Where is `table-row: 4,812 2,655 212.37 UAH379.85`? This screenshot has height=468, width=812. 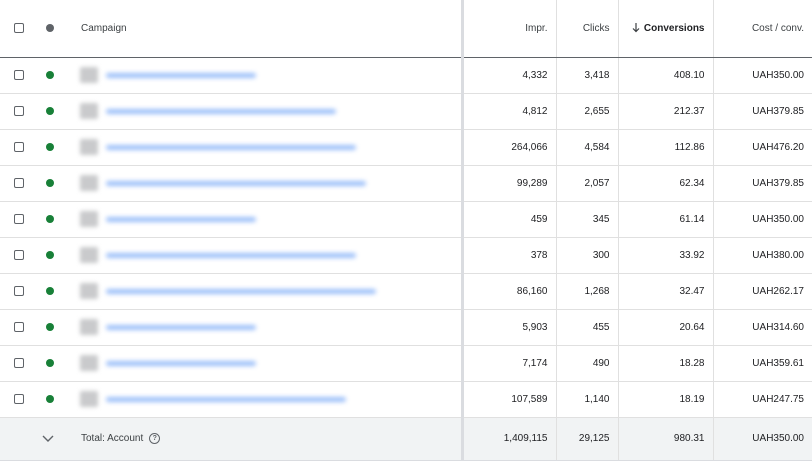 table-row: 4,812 2,655 212.37 UAH379.85 is located at coordinates (406, 111).